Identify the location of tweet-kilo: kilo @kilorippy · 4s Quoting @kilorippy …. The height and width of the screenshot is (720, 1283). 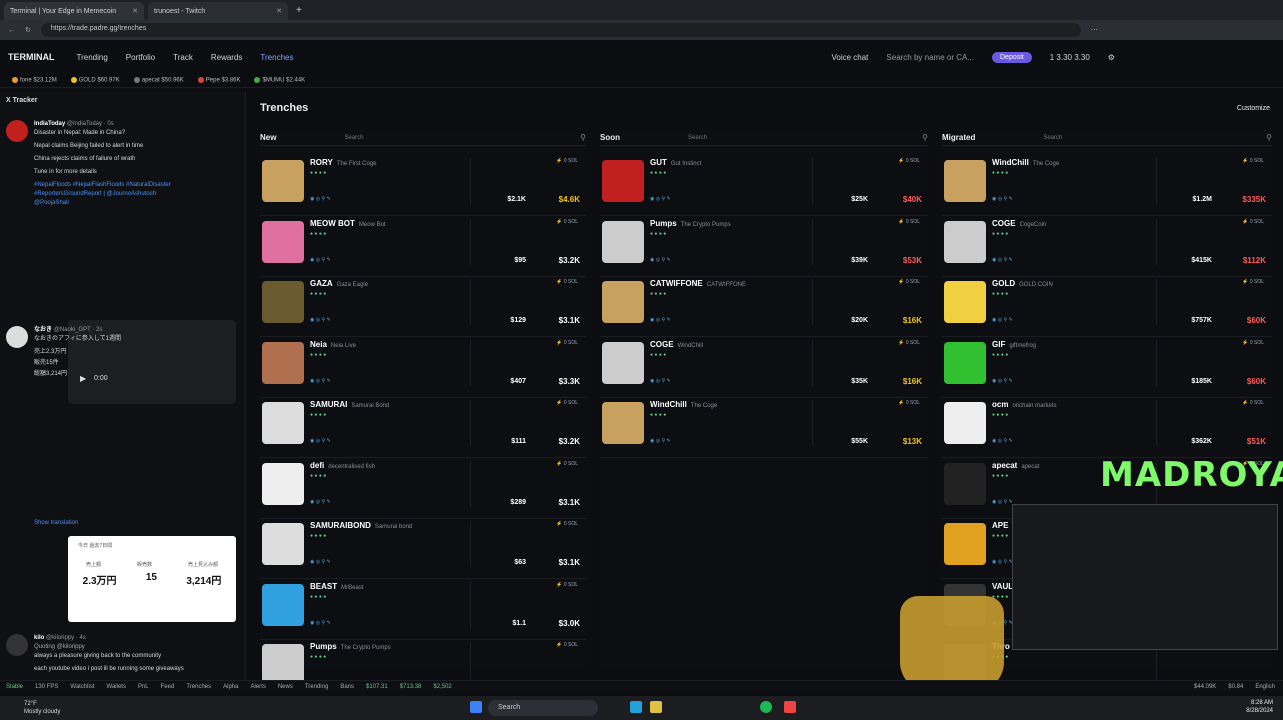
(123, 654).